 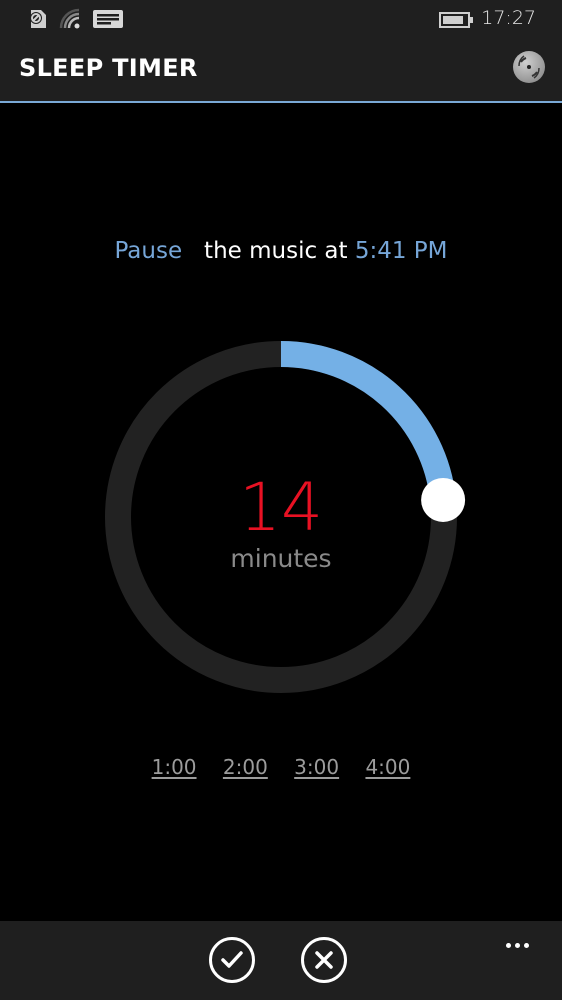 I want to click on minutes-value: 14, so click(x=281, y=507).